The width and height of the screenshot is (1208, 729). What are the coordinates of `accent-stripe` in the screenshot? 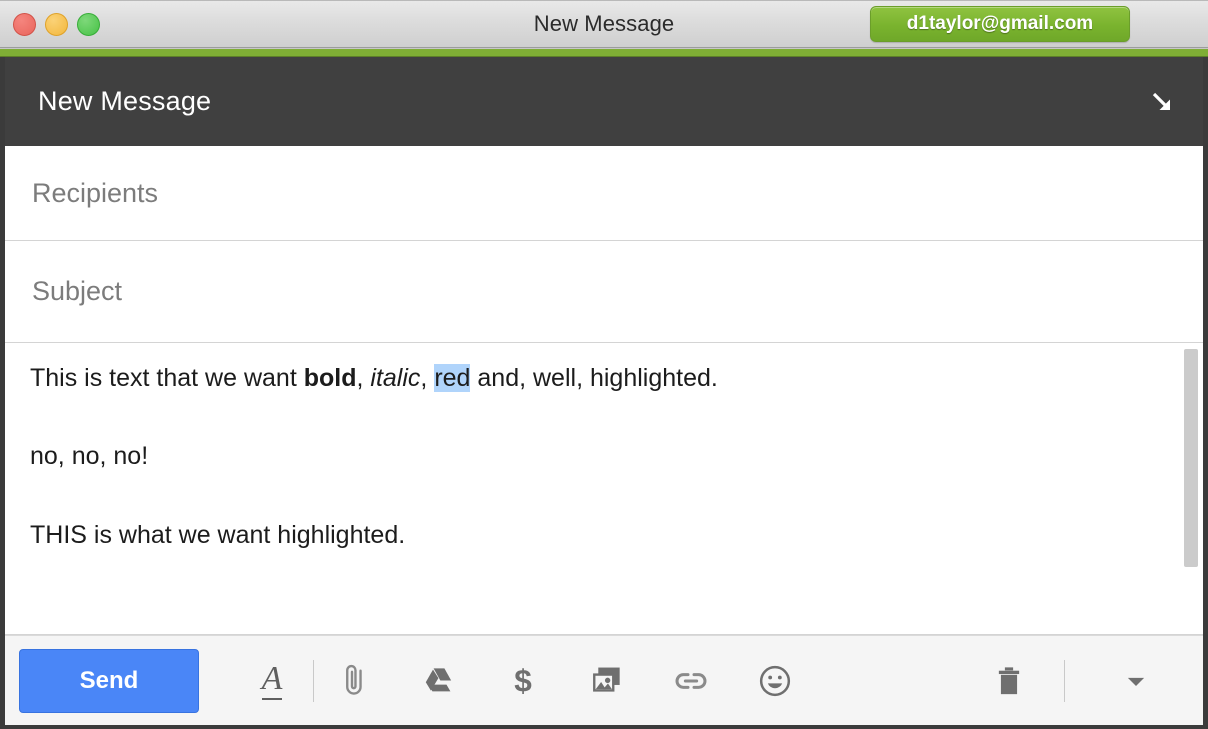 It's located at (604, 52).